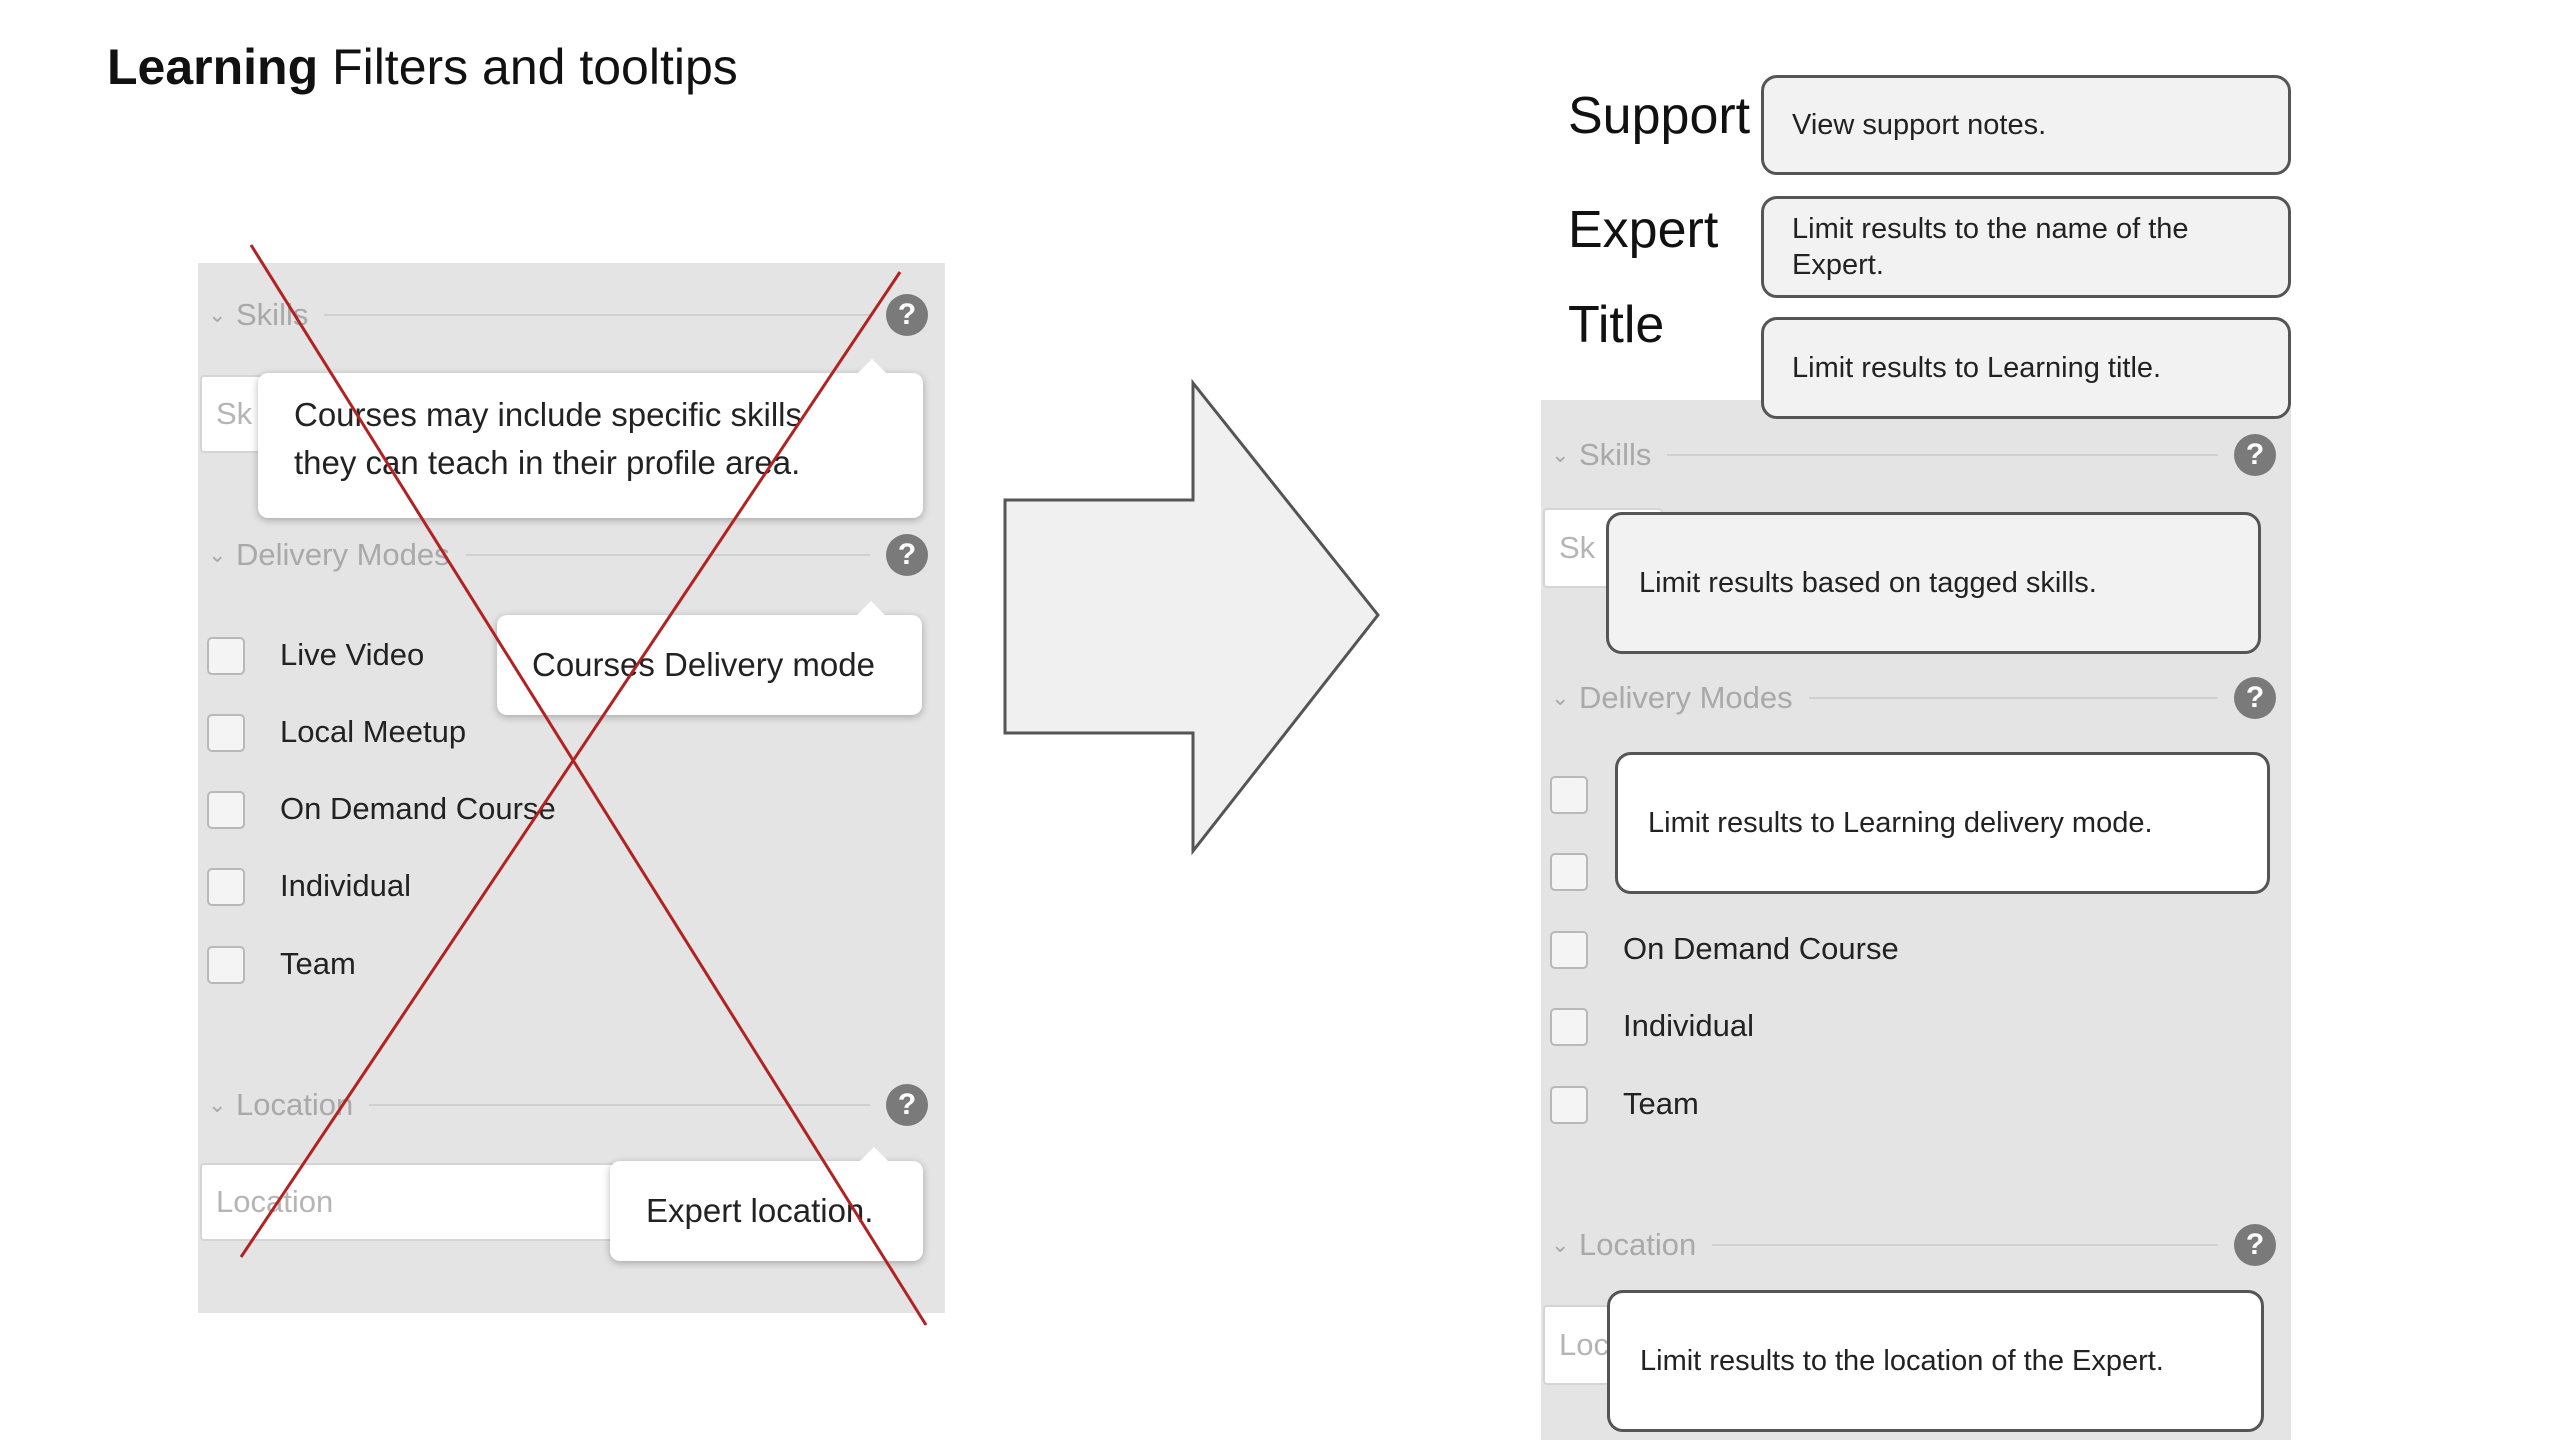 The width and height of the screenshot is (2560, 1440). What do you see at coordinates (1900, 823) in the screenshot?
I see `delivery-tooltip-text: Limit results to Learning delivery mode.` at bounding box center [1900, 823].